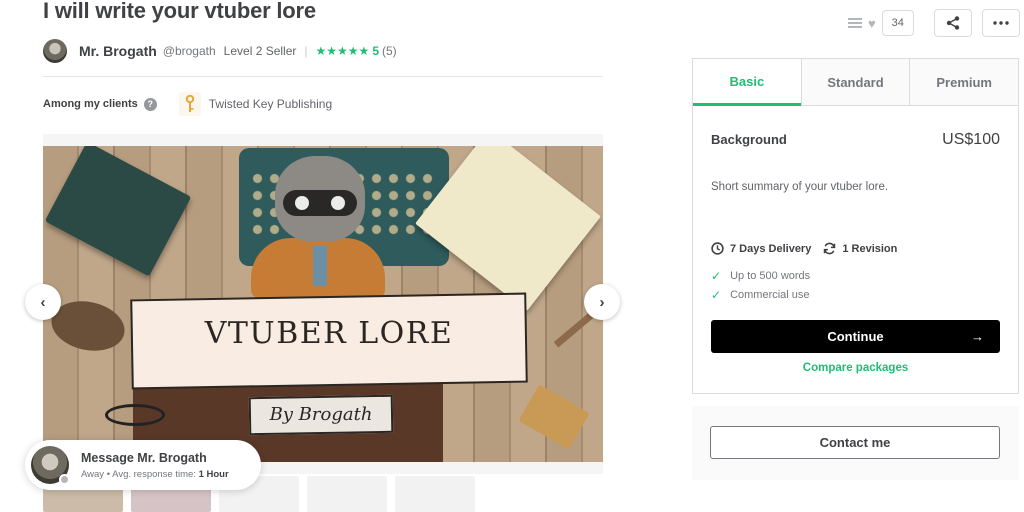  I want to click on tab-basic: Basic, so click(747, 82).